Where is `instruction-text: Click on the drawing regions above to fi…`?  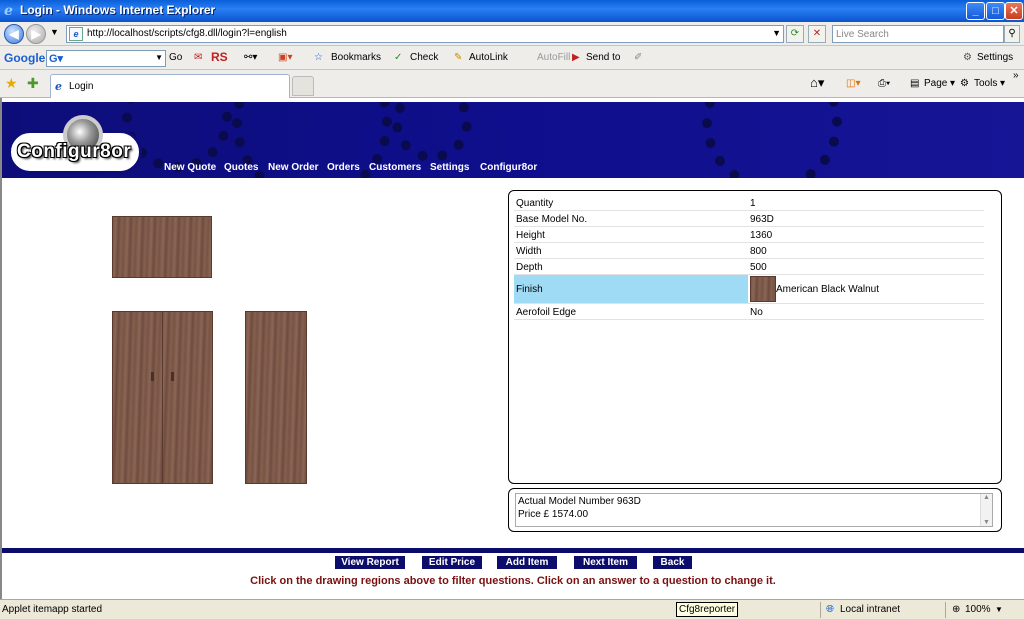
instruction-text: Click on the drawing regions above to fi… is located at coordinates (513, 581).